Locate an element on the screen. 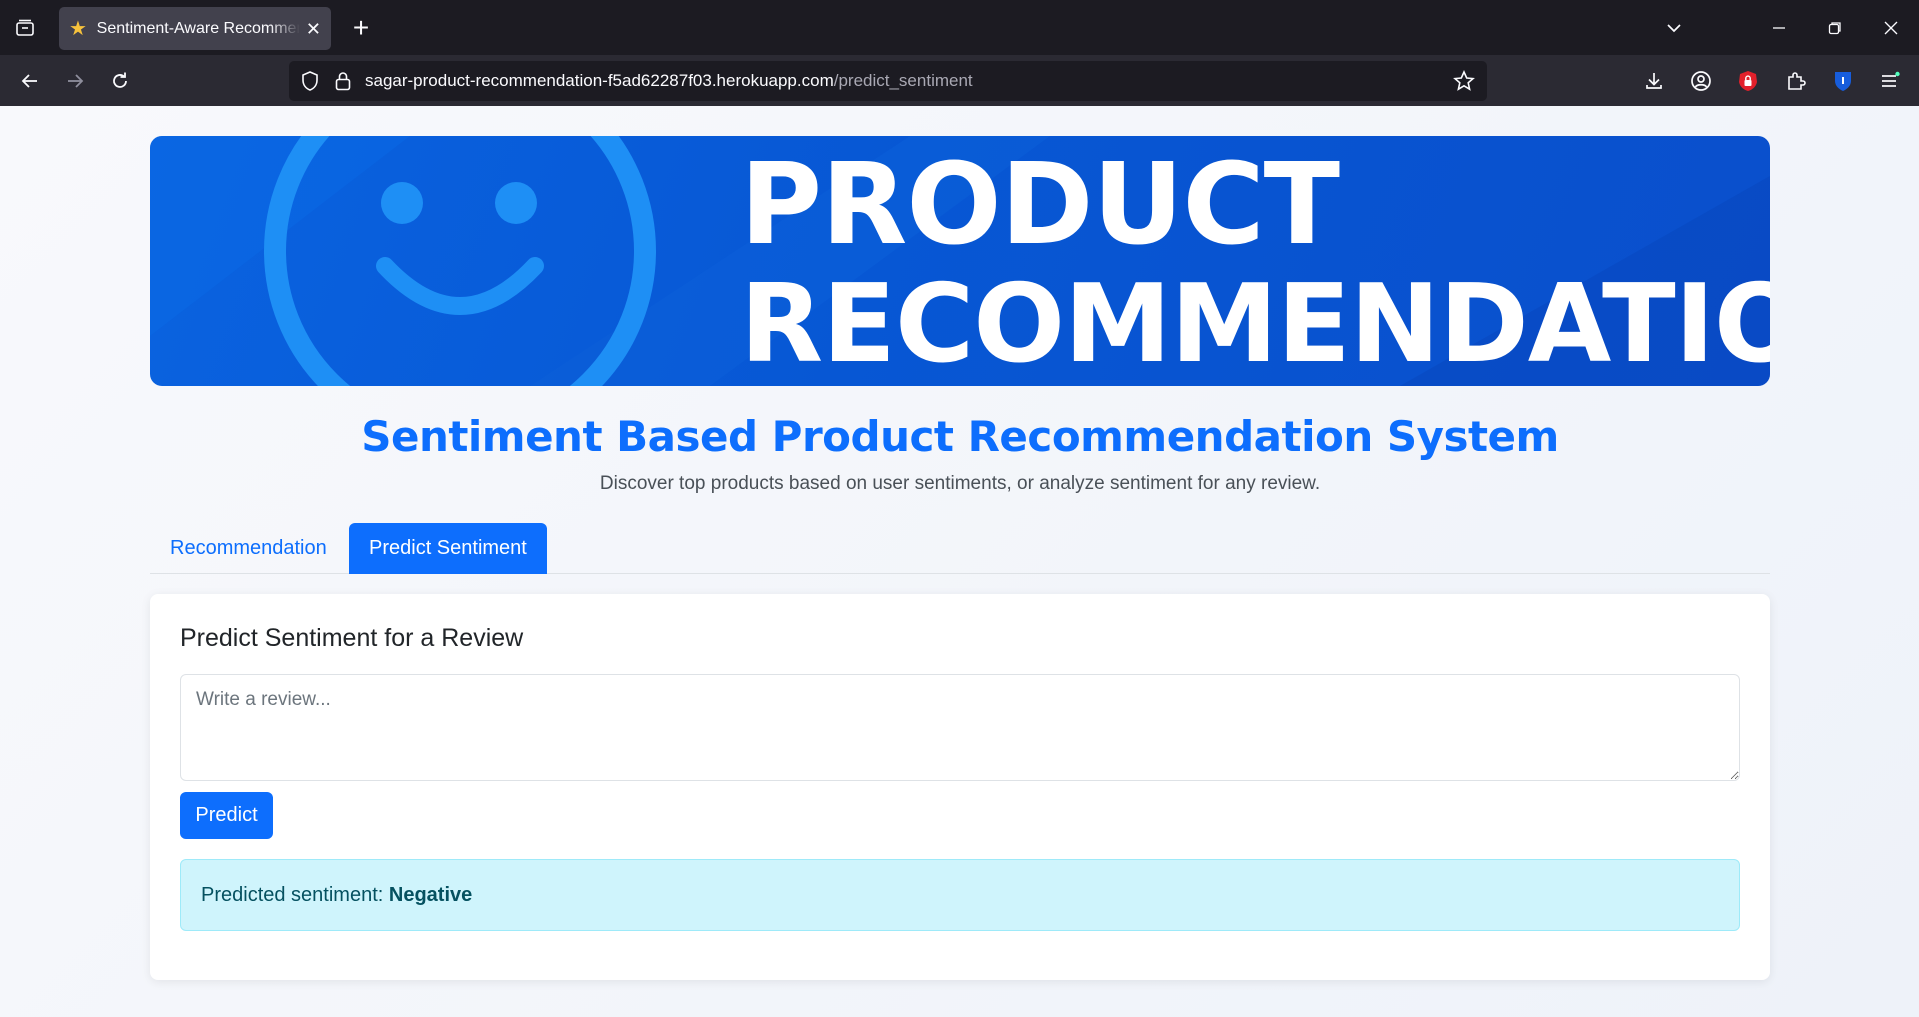 The height and width of the screenshot is (1017, 1919). bitwarden-extension-icon is located at coordinates (1843, 81).